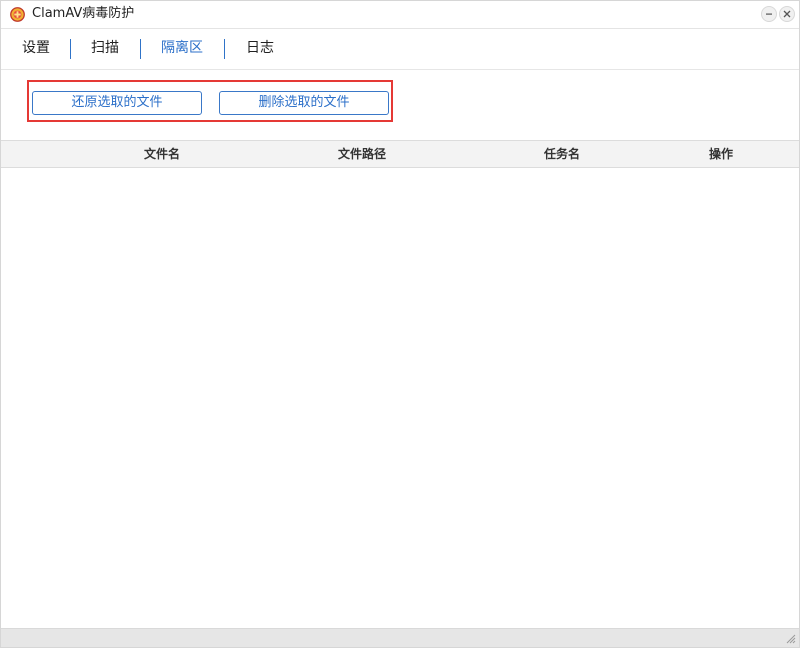 This screenshot has width=800, height=648. Describe the element at coordinates (400, 15) in the screenshot. I see `title-bar: ClamAV病毒防护` at that location.